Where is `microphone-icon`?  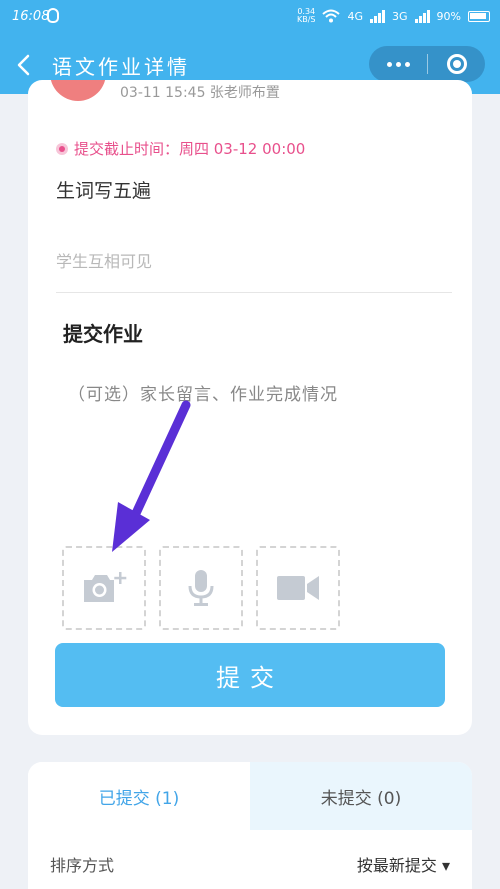 microphone-icon is located at coordinates (201, 588).